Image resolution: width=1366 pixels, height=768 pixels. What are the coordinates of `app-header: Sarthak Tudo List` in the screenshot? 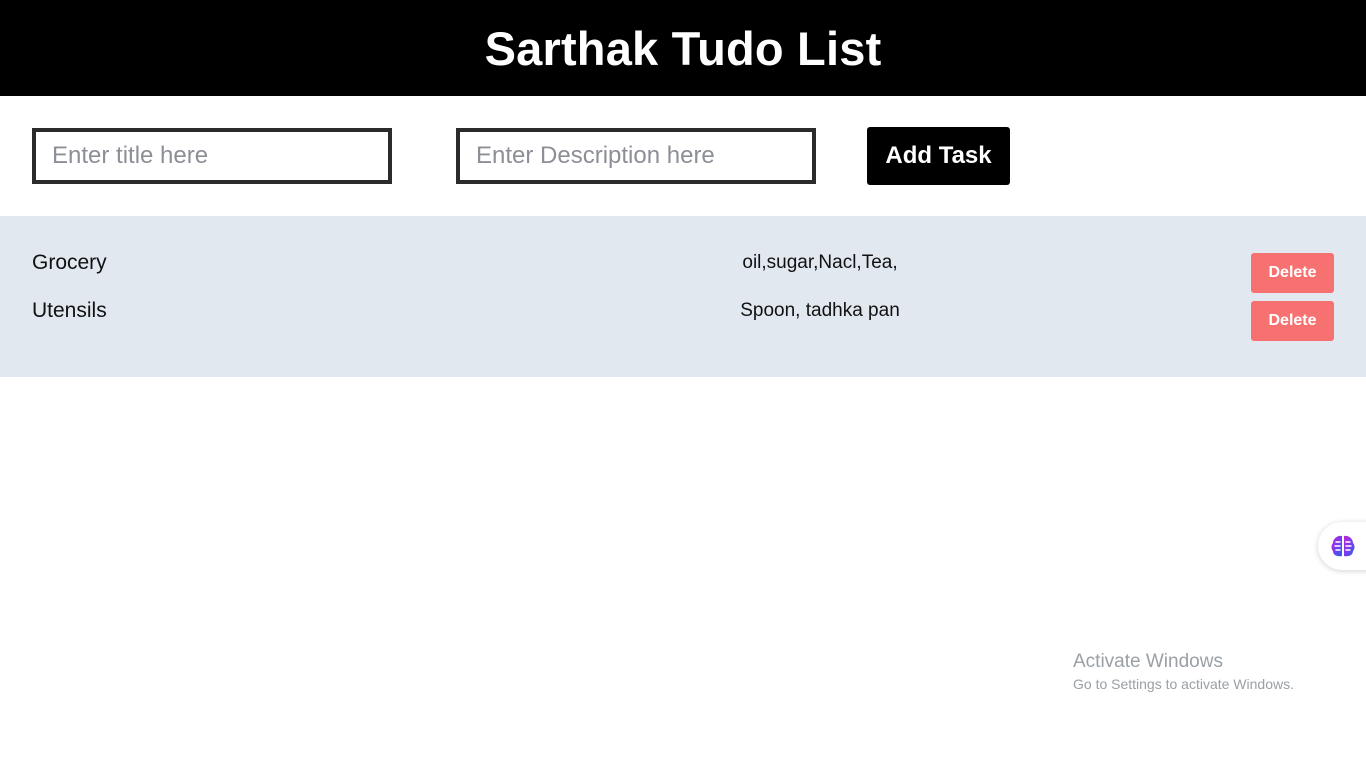 It's located at (683, 48).